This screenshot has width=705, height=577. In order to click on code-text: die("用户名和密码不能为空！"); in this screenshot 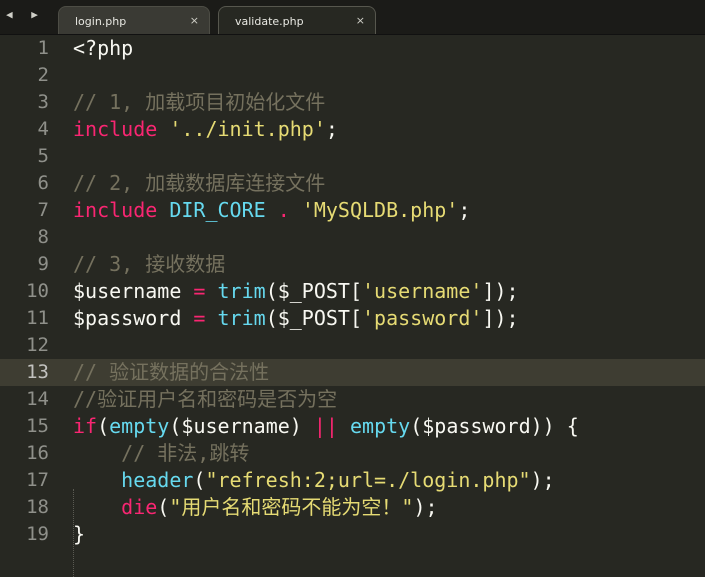, I will do `click(255, 507)`.